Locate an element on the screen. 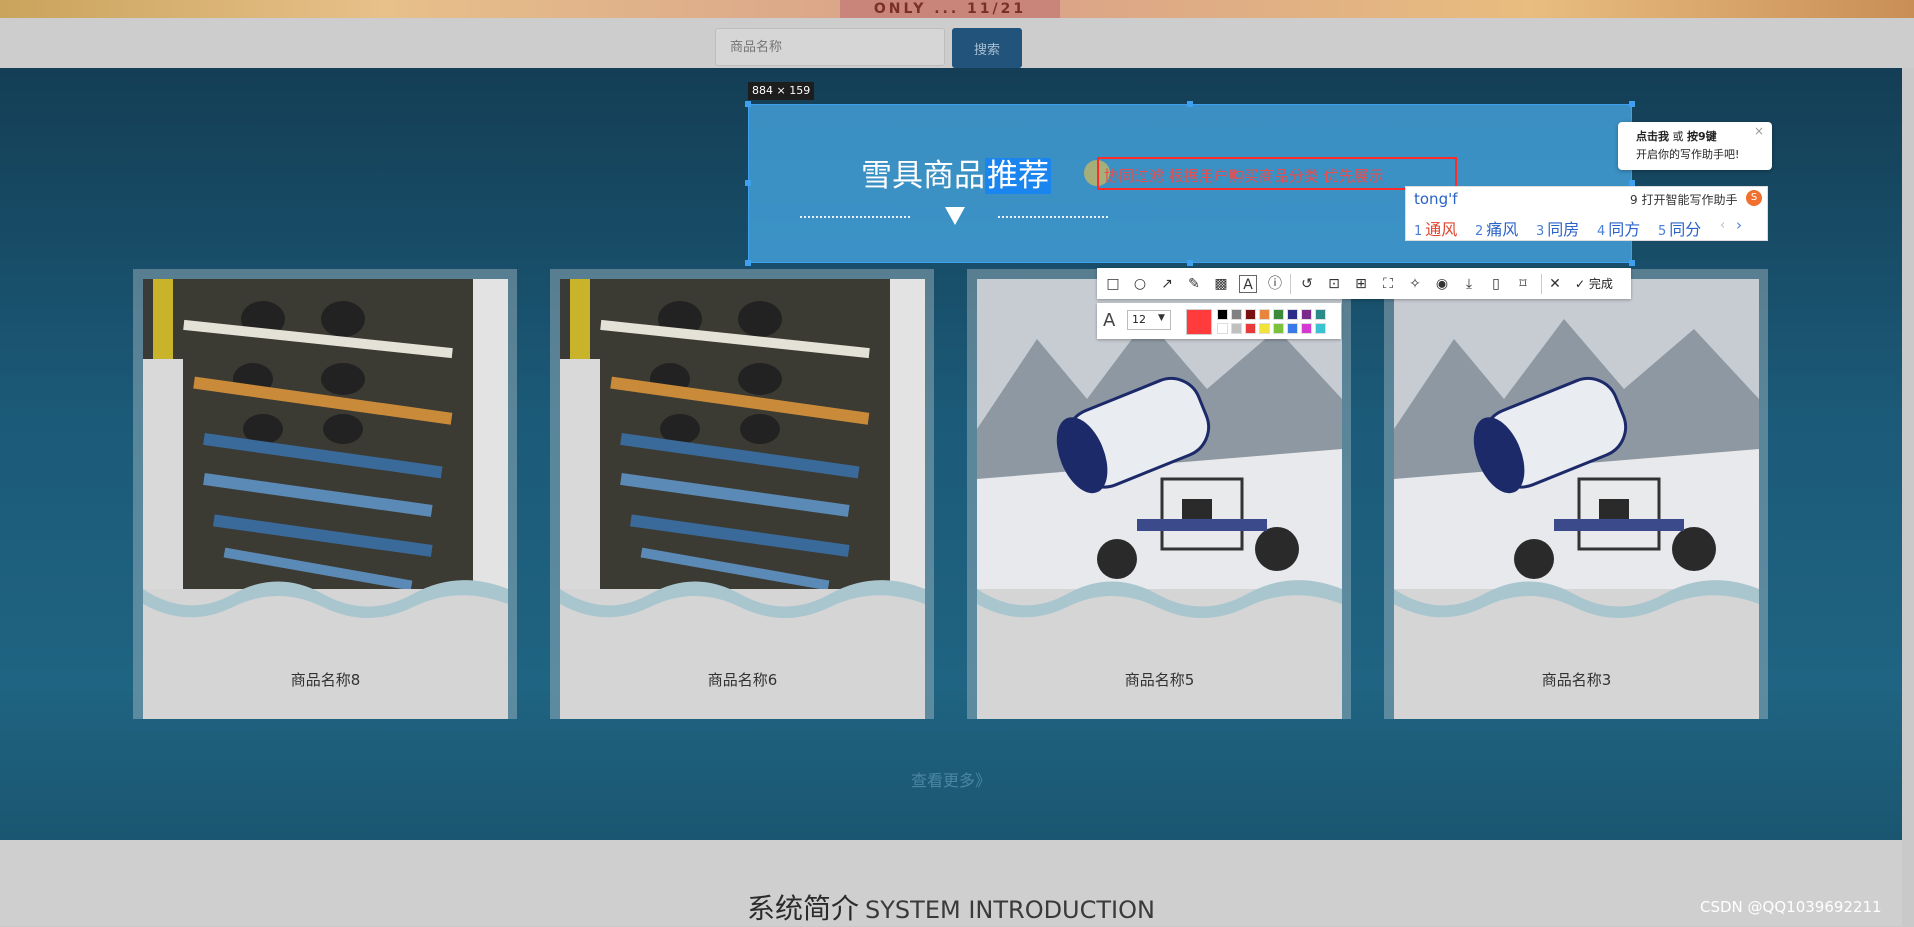  down-arrow-icon is located at coordinates (955, 216).